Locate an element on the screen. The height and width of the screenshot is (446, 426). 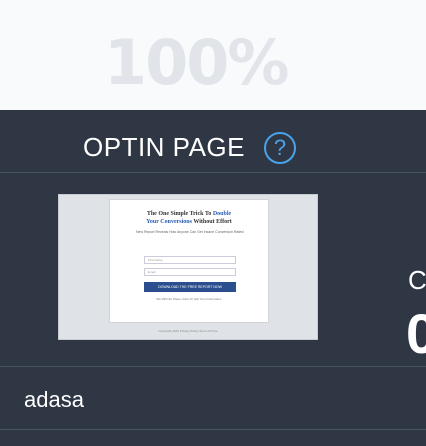
thumbnail-headline-line2: Your Conversions Without Effort is located at coordinates (189, 222).